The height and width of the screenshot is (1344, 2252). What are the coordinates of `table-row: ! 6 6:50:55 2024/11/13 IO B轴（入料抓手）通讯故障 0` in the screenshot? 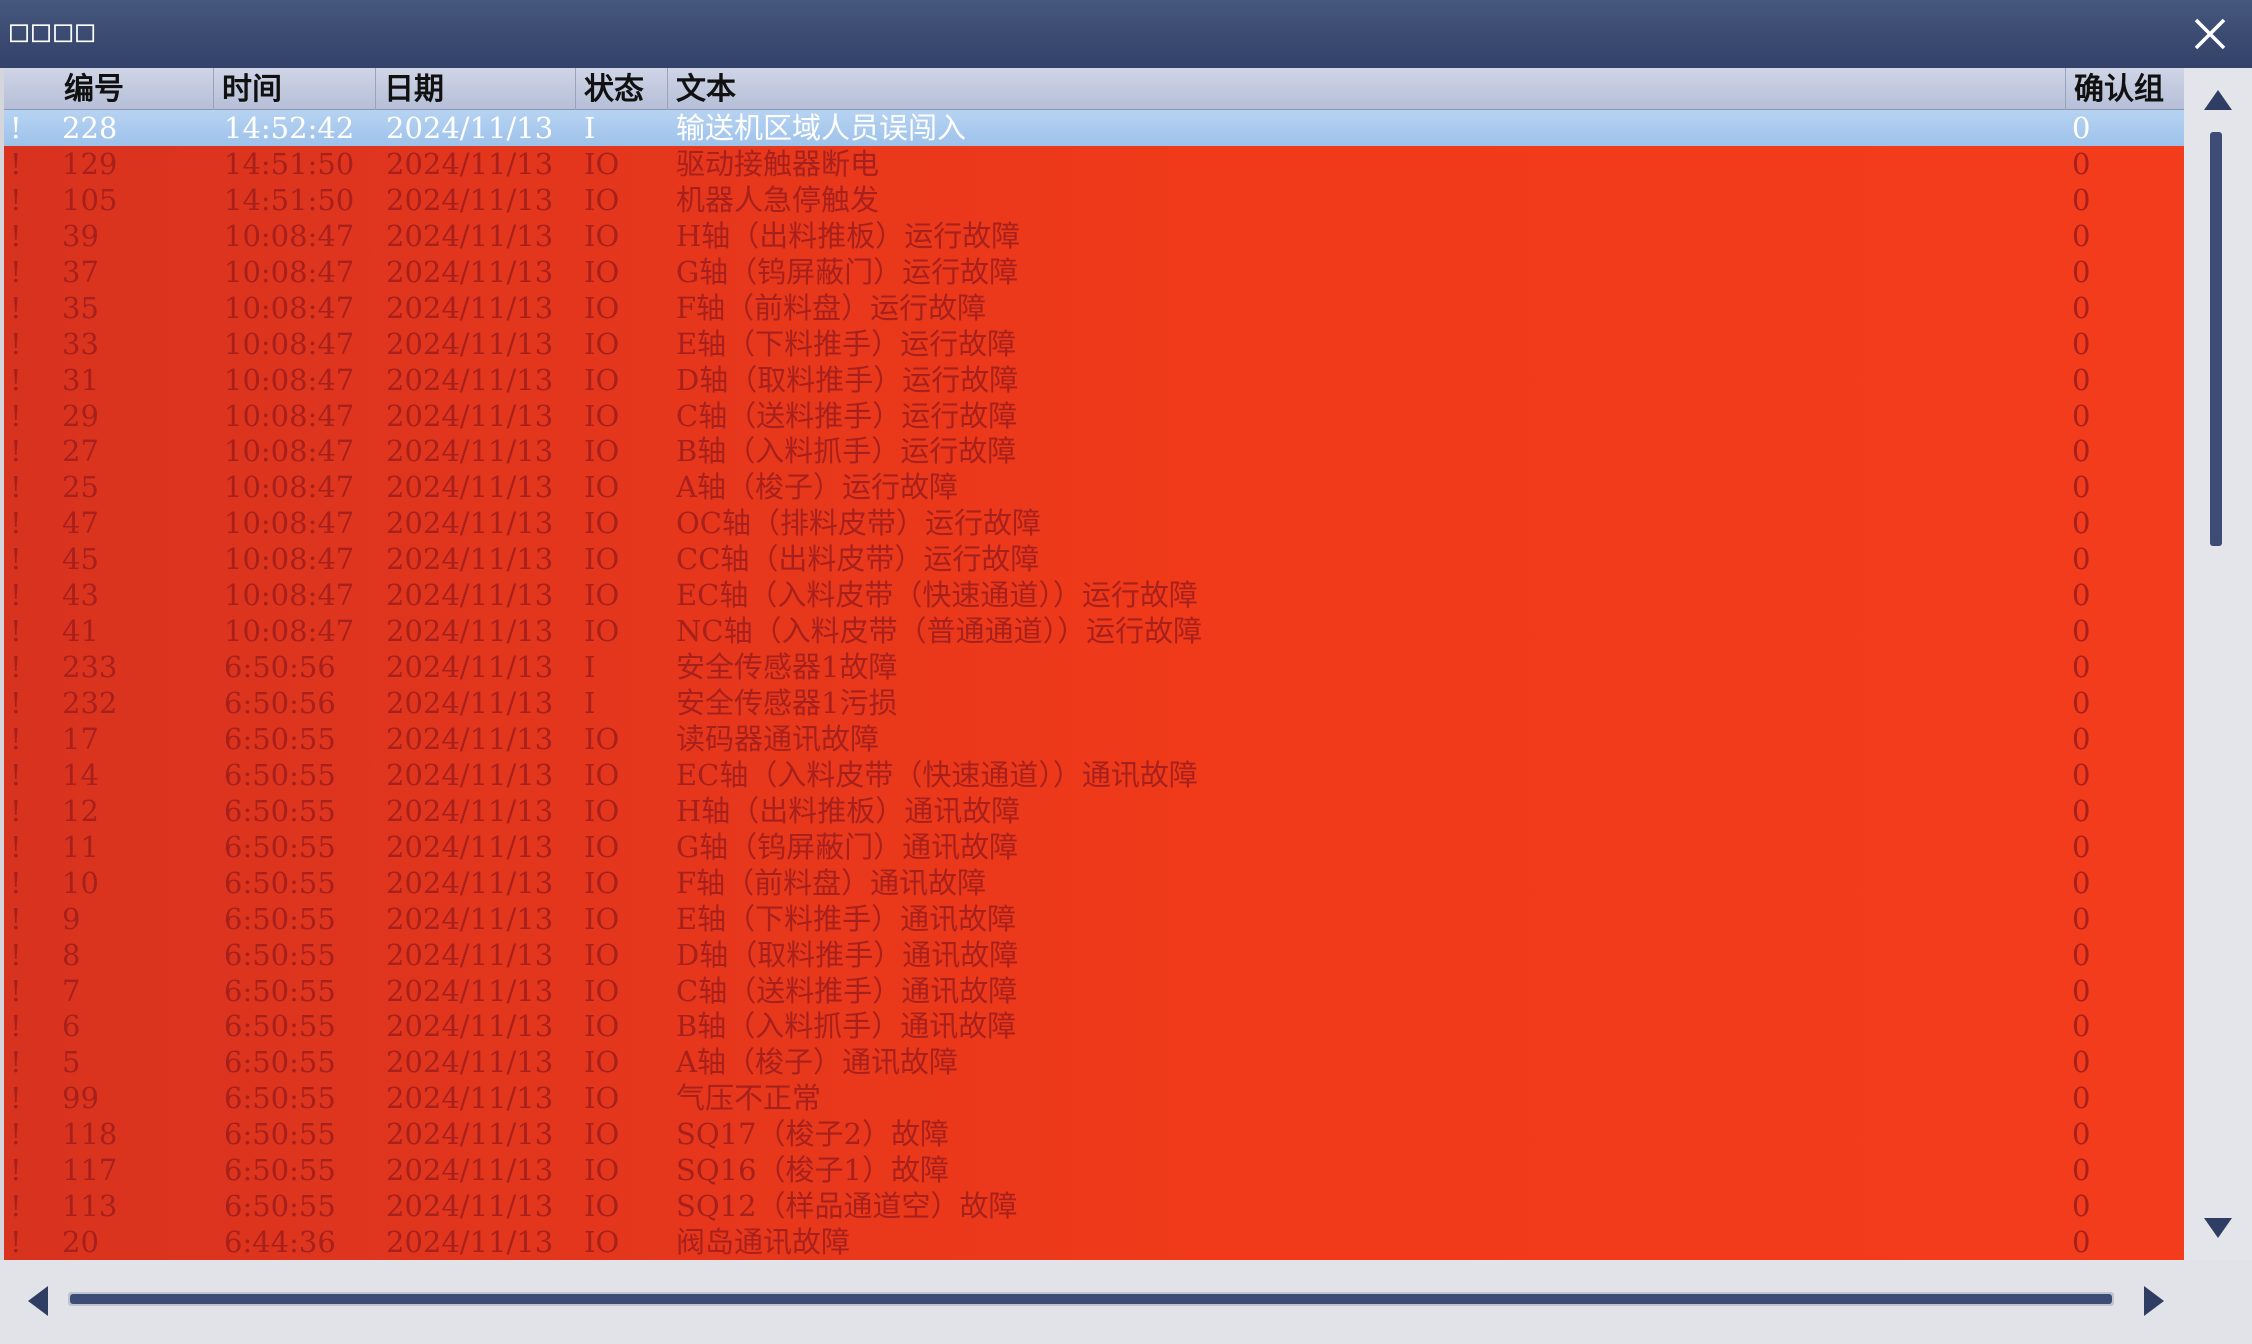 It's located at (1094, 1026).